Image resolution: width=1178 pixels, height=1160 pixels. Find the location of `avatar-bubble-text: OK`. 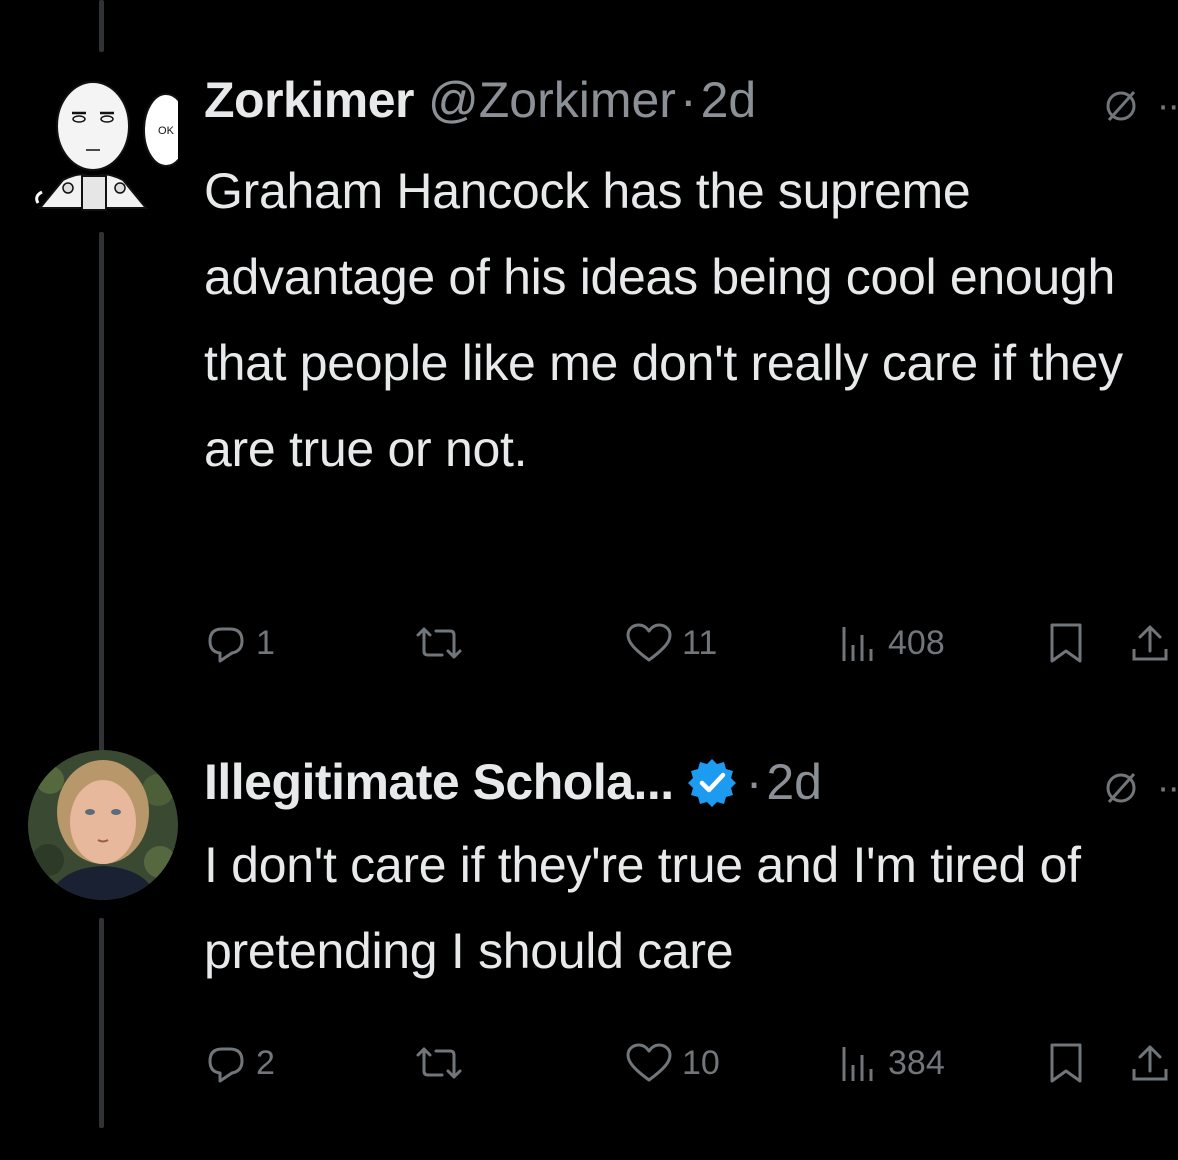

avatar-bubble-text: OK is located at coordinates (166, 131).